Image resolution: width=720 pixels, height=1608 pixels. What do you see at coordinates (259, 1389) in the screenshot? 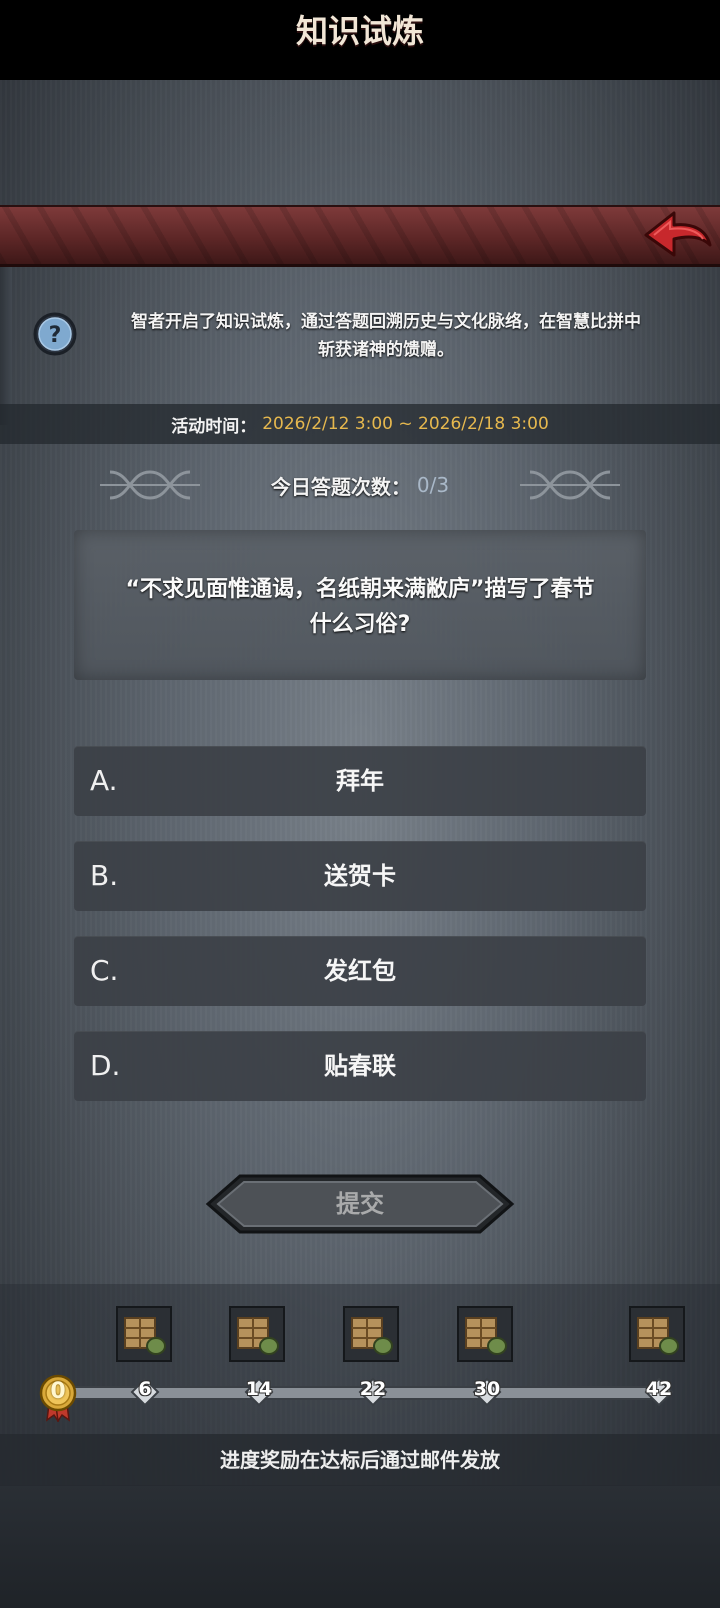
I see `milestone-label: 14` at bounding box center [259, 1389].